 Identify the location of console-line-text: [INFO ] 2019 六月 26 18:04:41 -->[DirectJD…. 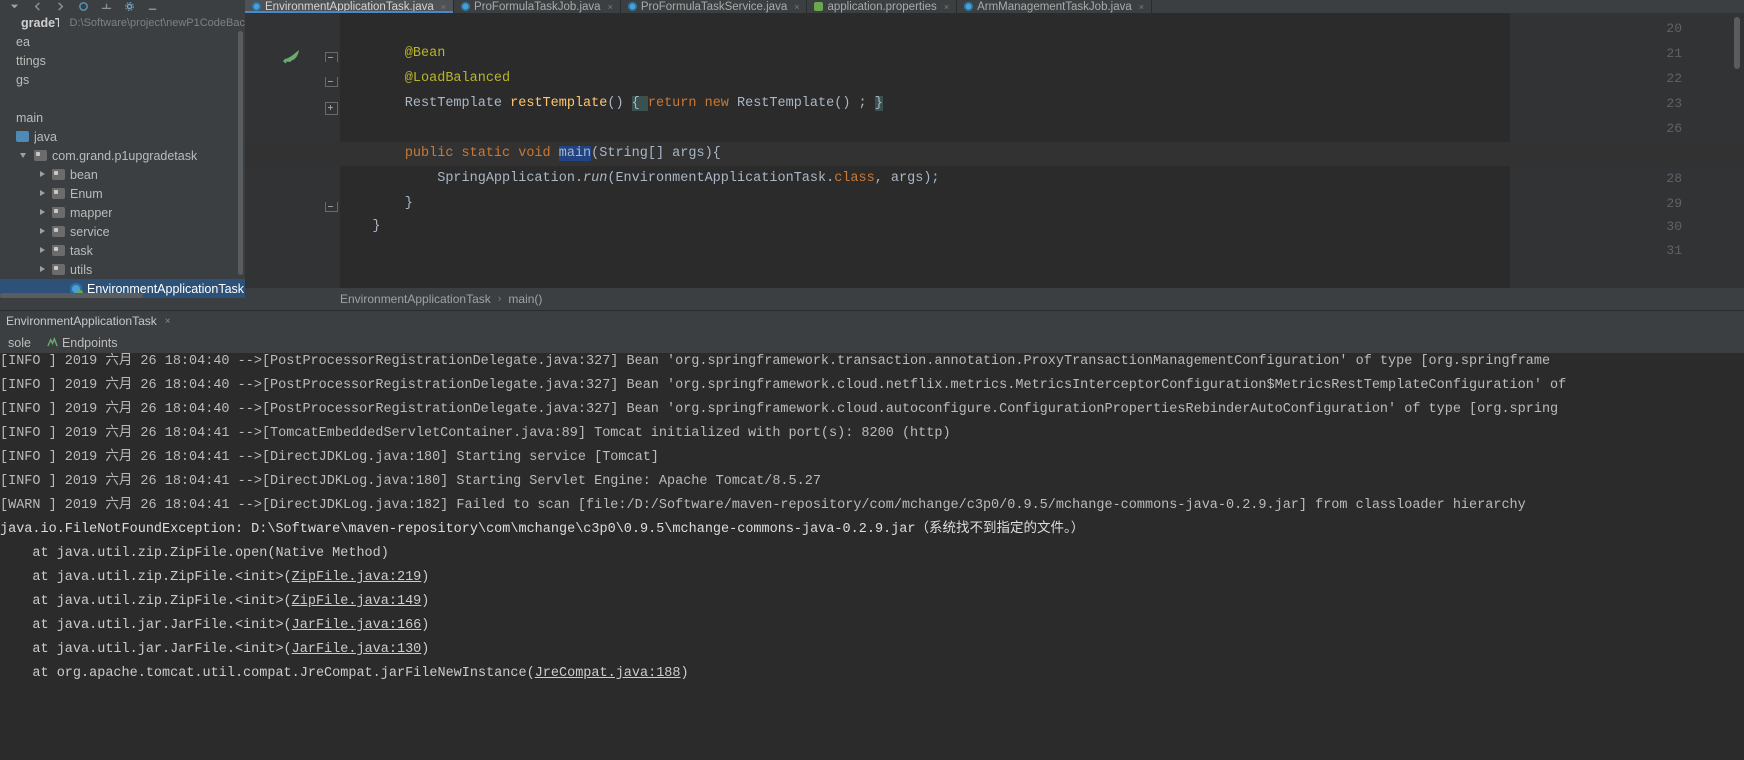
(329, 457).